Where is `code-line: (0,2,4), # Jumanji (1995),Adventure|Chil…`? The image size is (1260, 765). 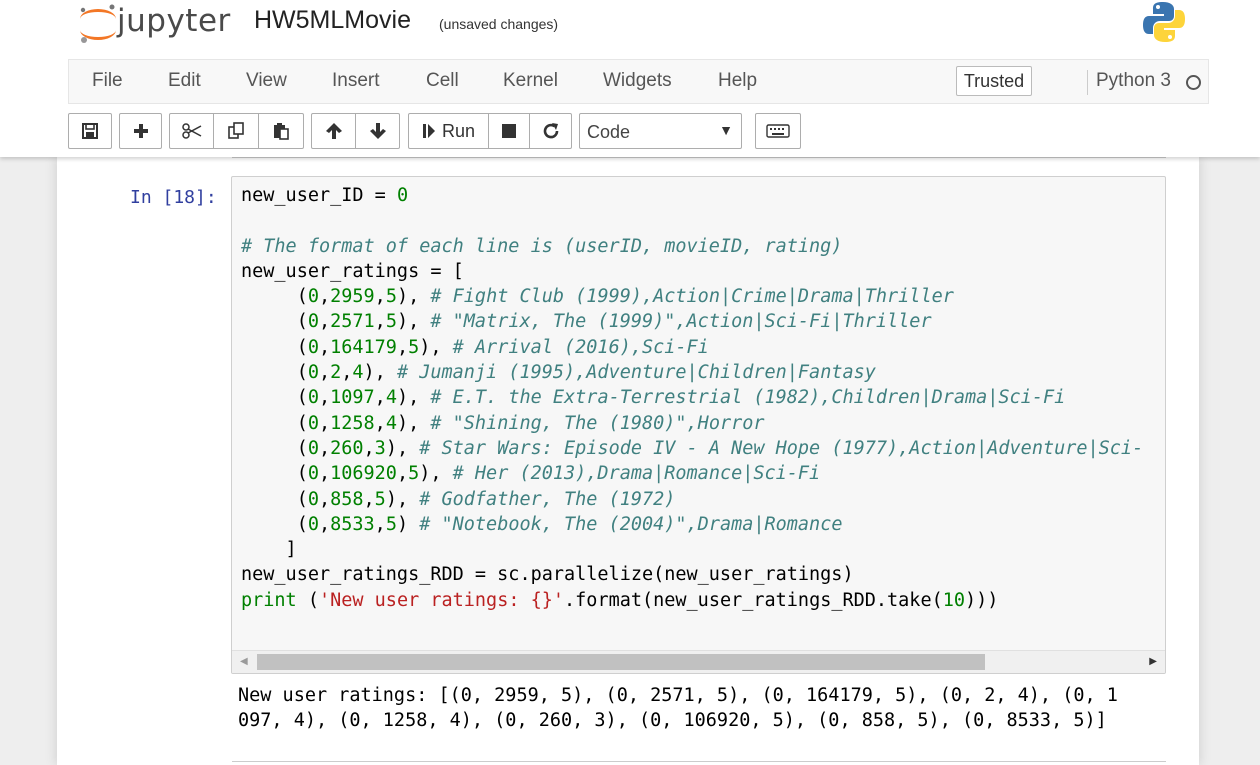
code-line: (0,2,4), # Jumanji (1995),Adventure|Chil… is located at coordinates (692, 372).